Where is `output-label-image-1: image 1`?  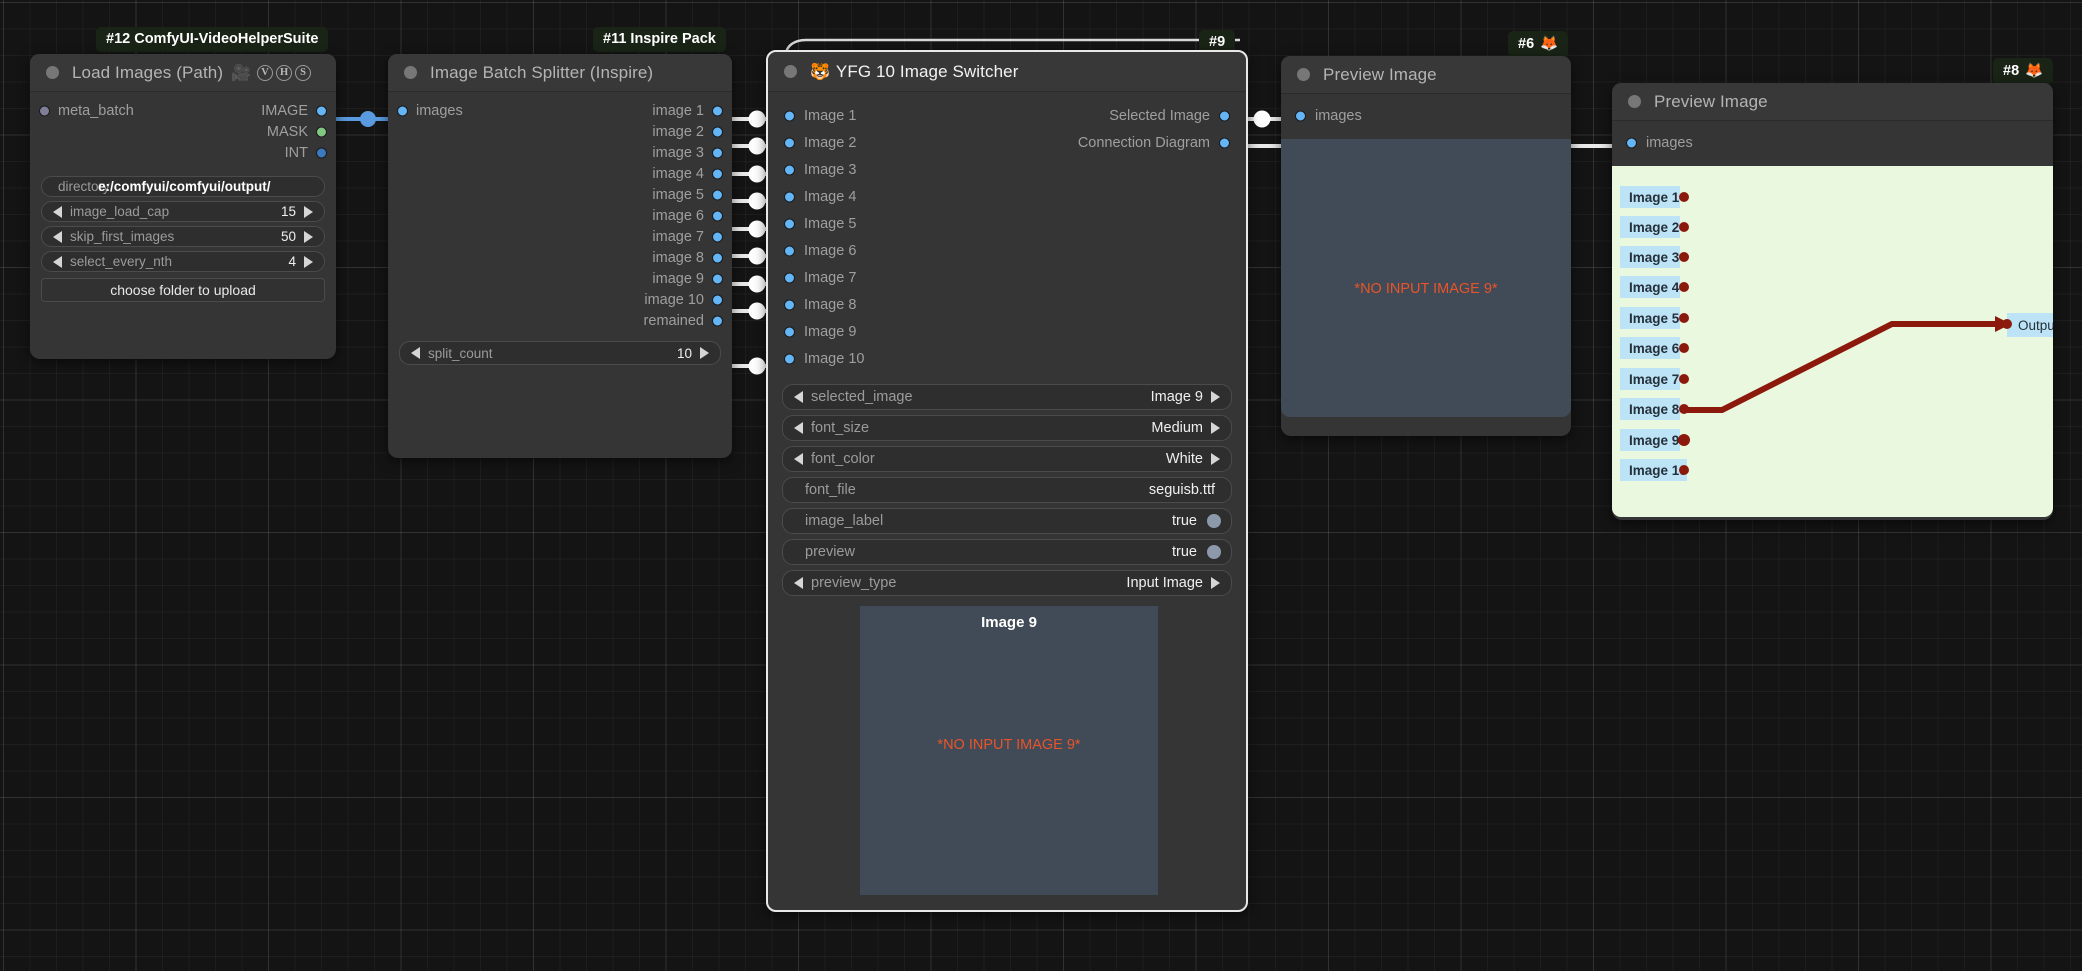 output-label-image-1: image 1 is located at coordinates (678, 110).